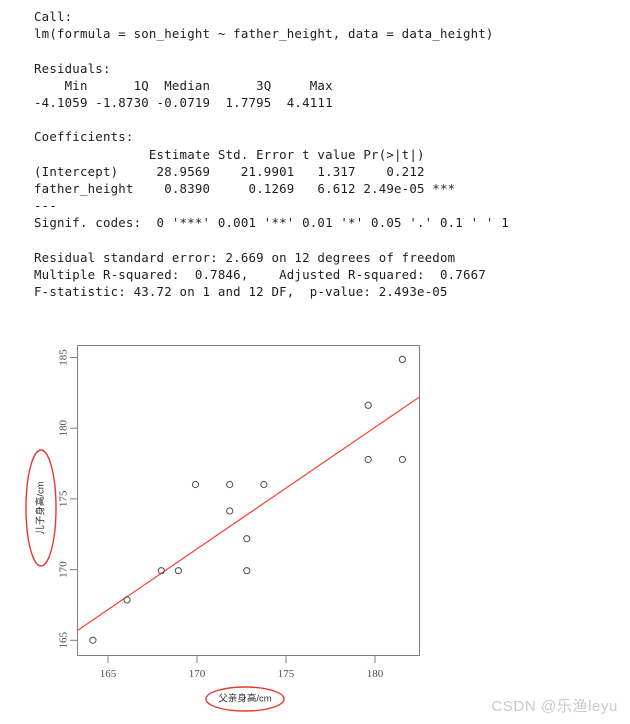 The image size is (630, 724). I want to click on console-line: Estimate Std. Error t value Pr(>|t|), so click(245, 154).